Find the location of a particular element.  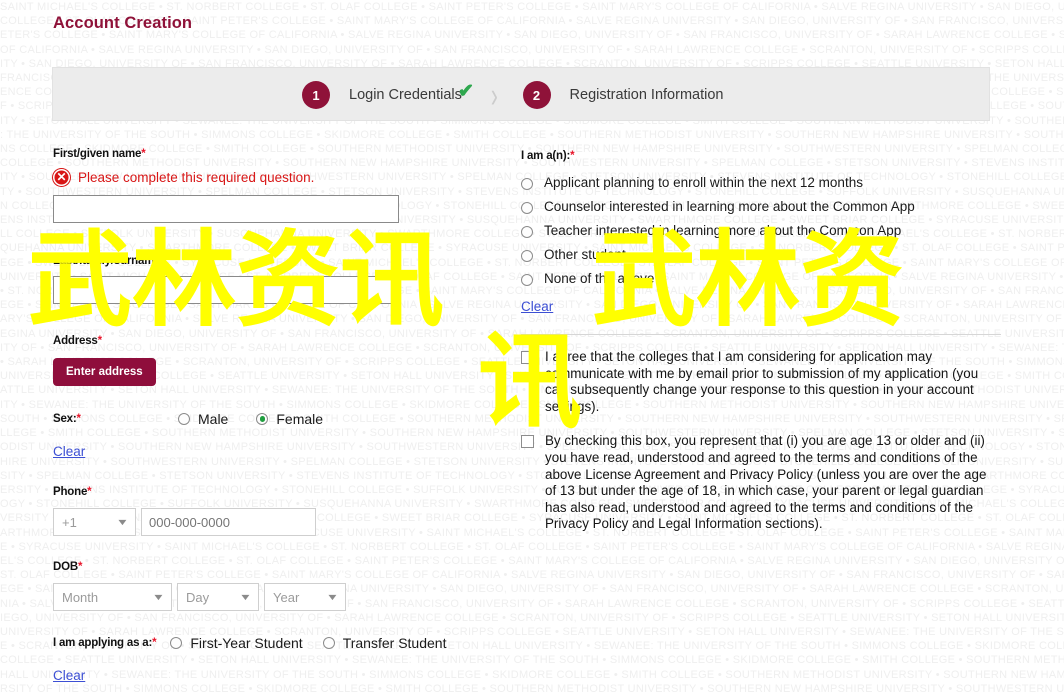

applying-as-transfer-label: Transfer Student is located at coordinates (394, 643).